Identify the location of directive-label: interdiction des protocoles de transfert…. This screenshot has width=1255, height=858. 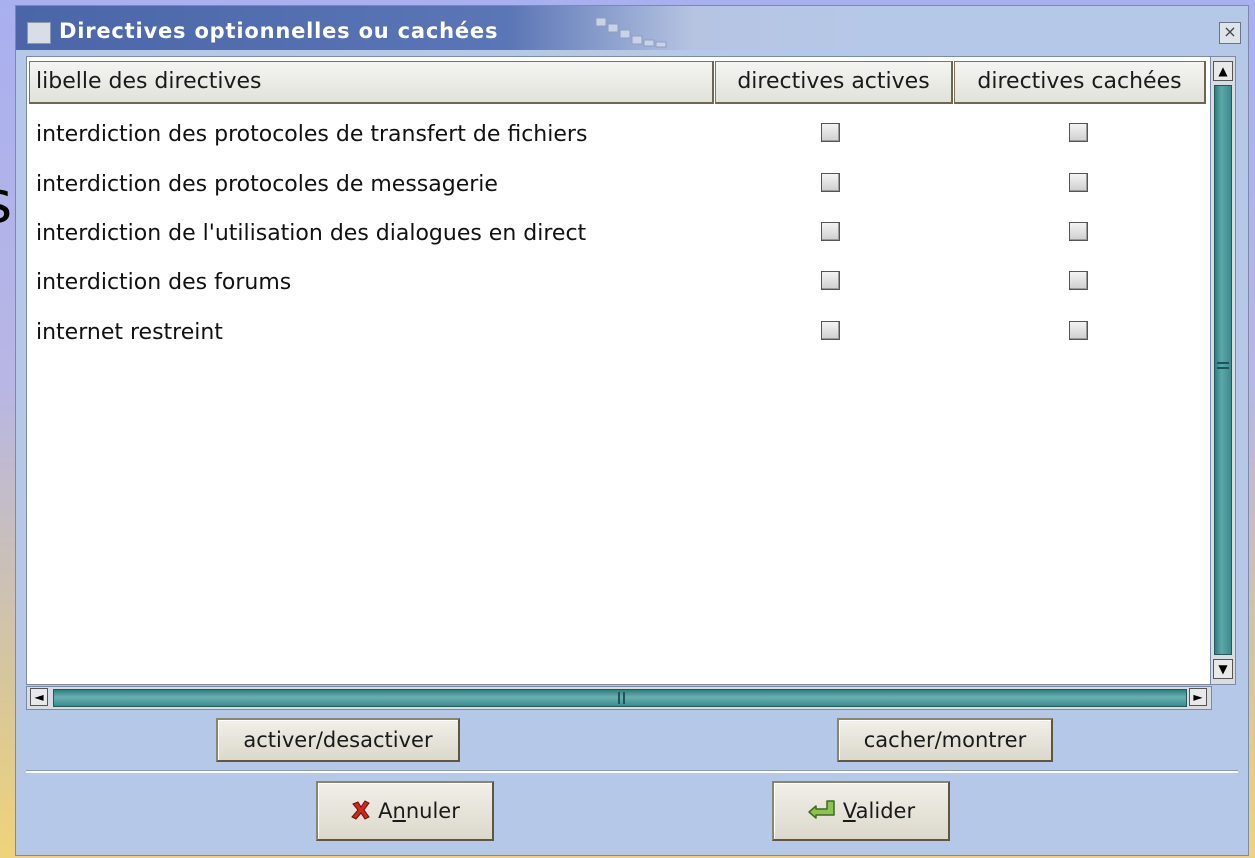
(312, 134).